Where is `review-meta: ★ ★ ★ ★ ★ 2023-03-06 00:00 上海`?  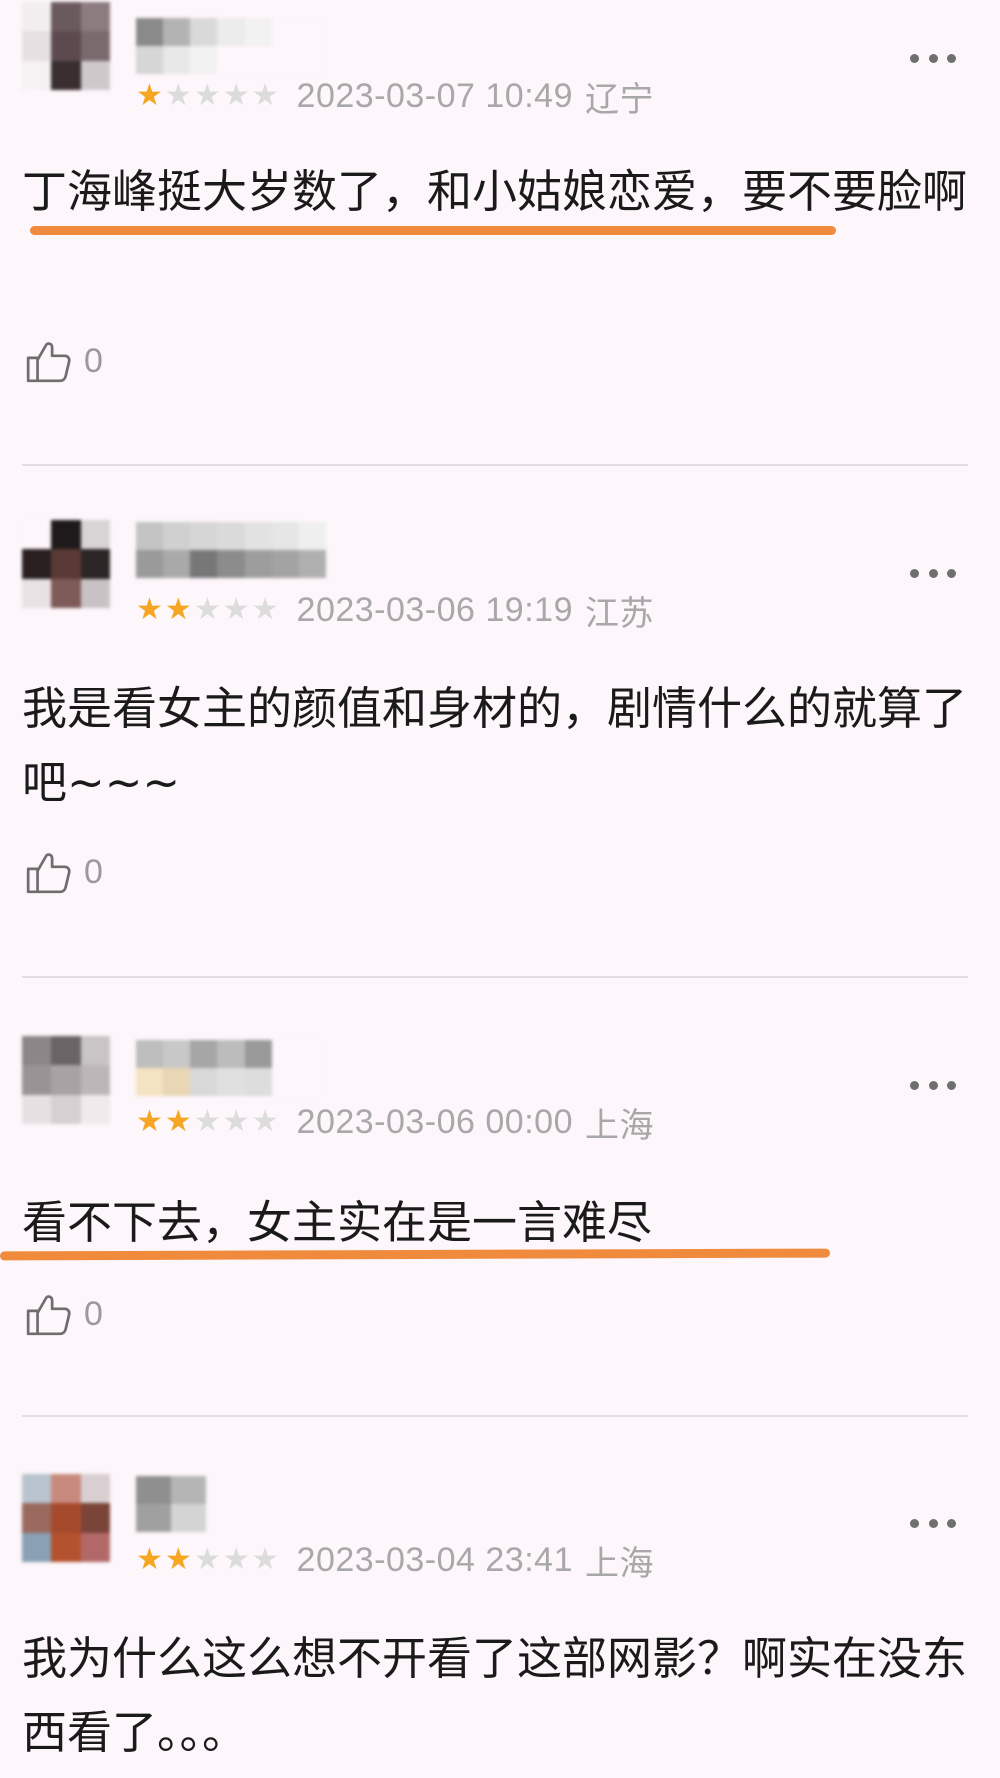
review-meta: ★ ★ ★ ★ ★ 2023-03-06 00:00 上海 is located at coordinates (395, 1122).